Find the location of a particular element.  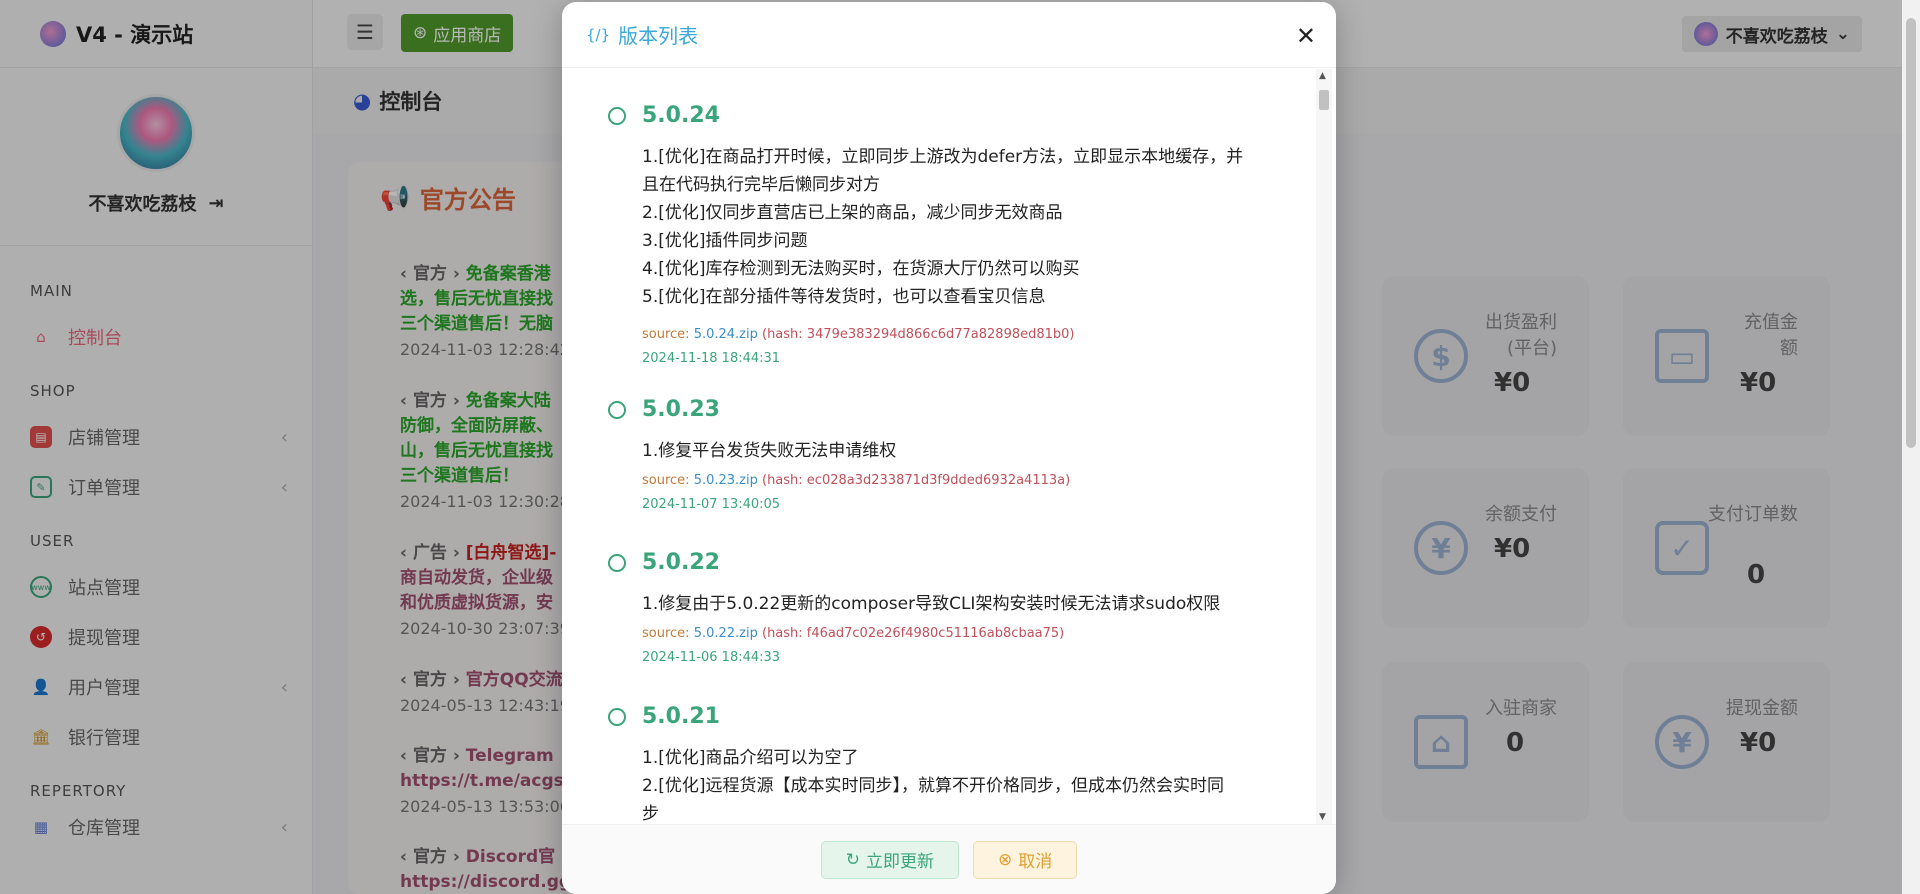

update-now-label: 立即更新 is located at coordinates (900, 862).